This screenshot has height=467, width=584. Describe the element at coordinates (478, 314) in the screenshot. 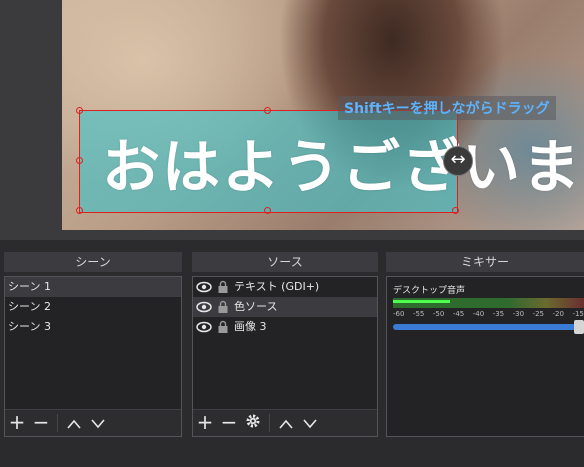

I see `tick-label: -40` at that location.